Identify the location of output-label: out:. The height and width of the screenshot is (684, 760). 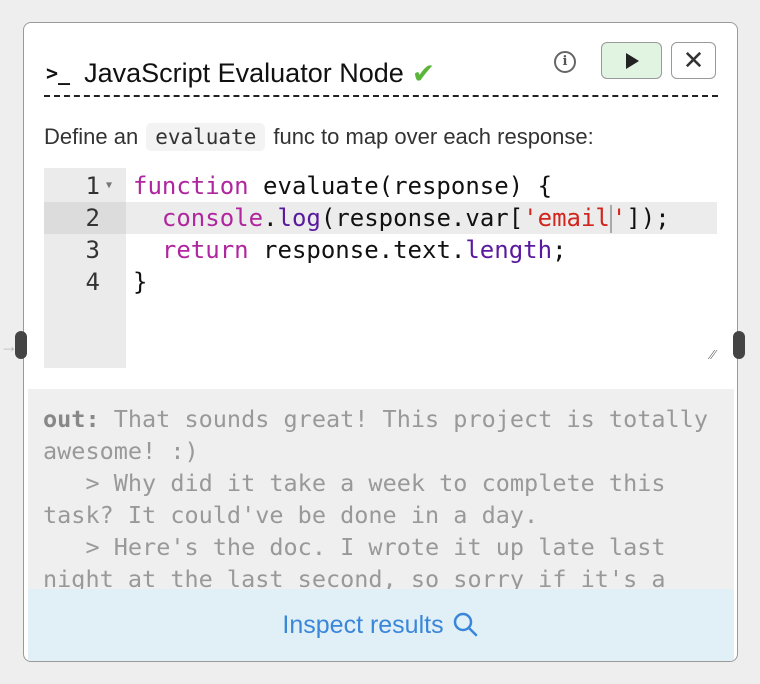
(71, 419).